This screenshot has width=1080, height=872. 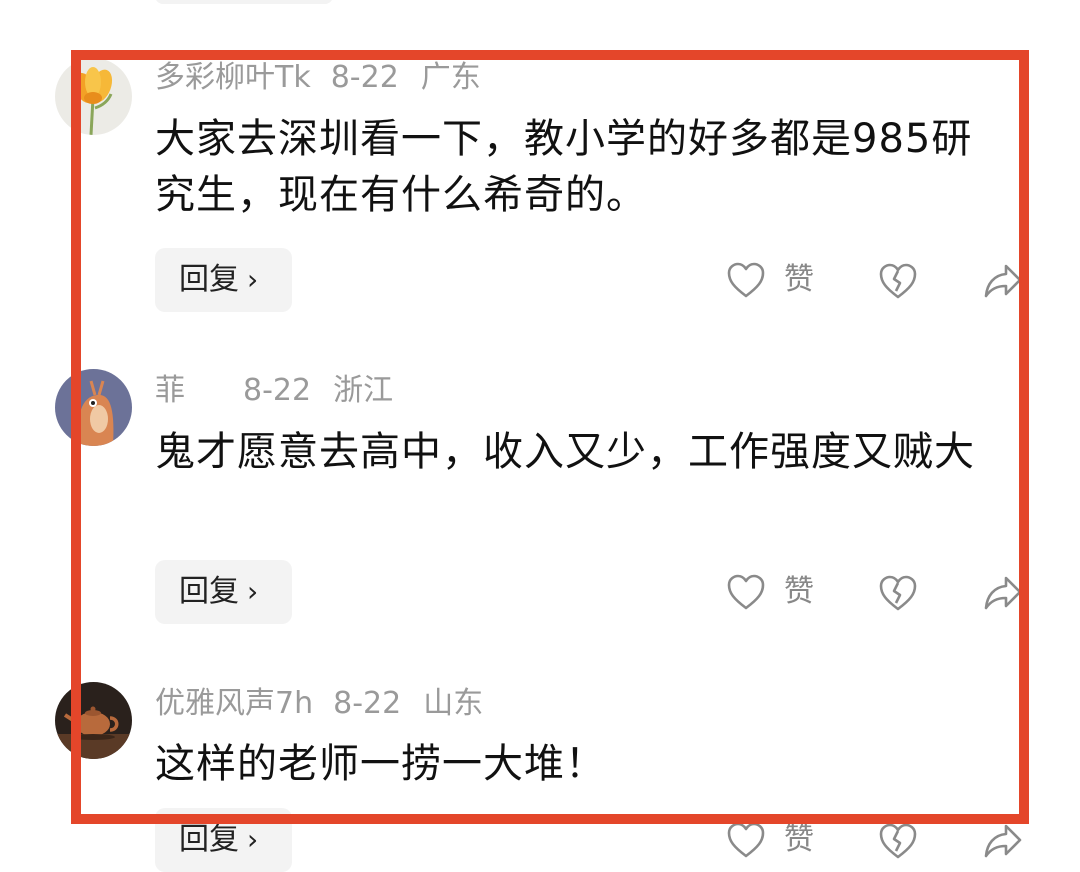 What do you see at coordinates (319, 704) in the screenshot?
I see `comment-meta: 优雅风声7h 8-22 山东` at bounding box center [319, 704].